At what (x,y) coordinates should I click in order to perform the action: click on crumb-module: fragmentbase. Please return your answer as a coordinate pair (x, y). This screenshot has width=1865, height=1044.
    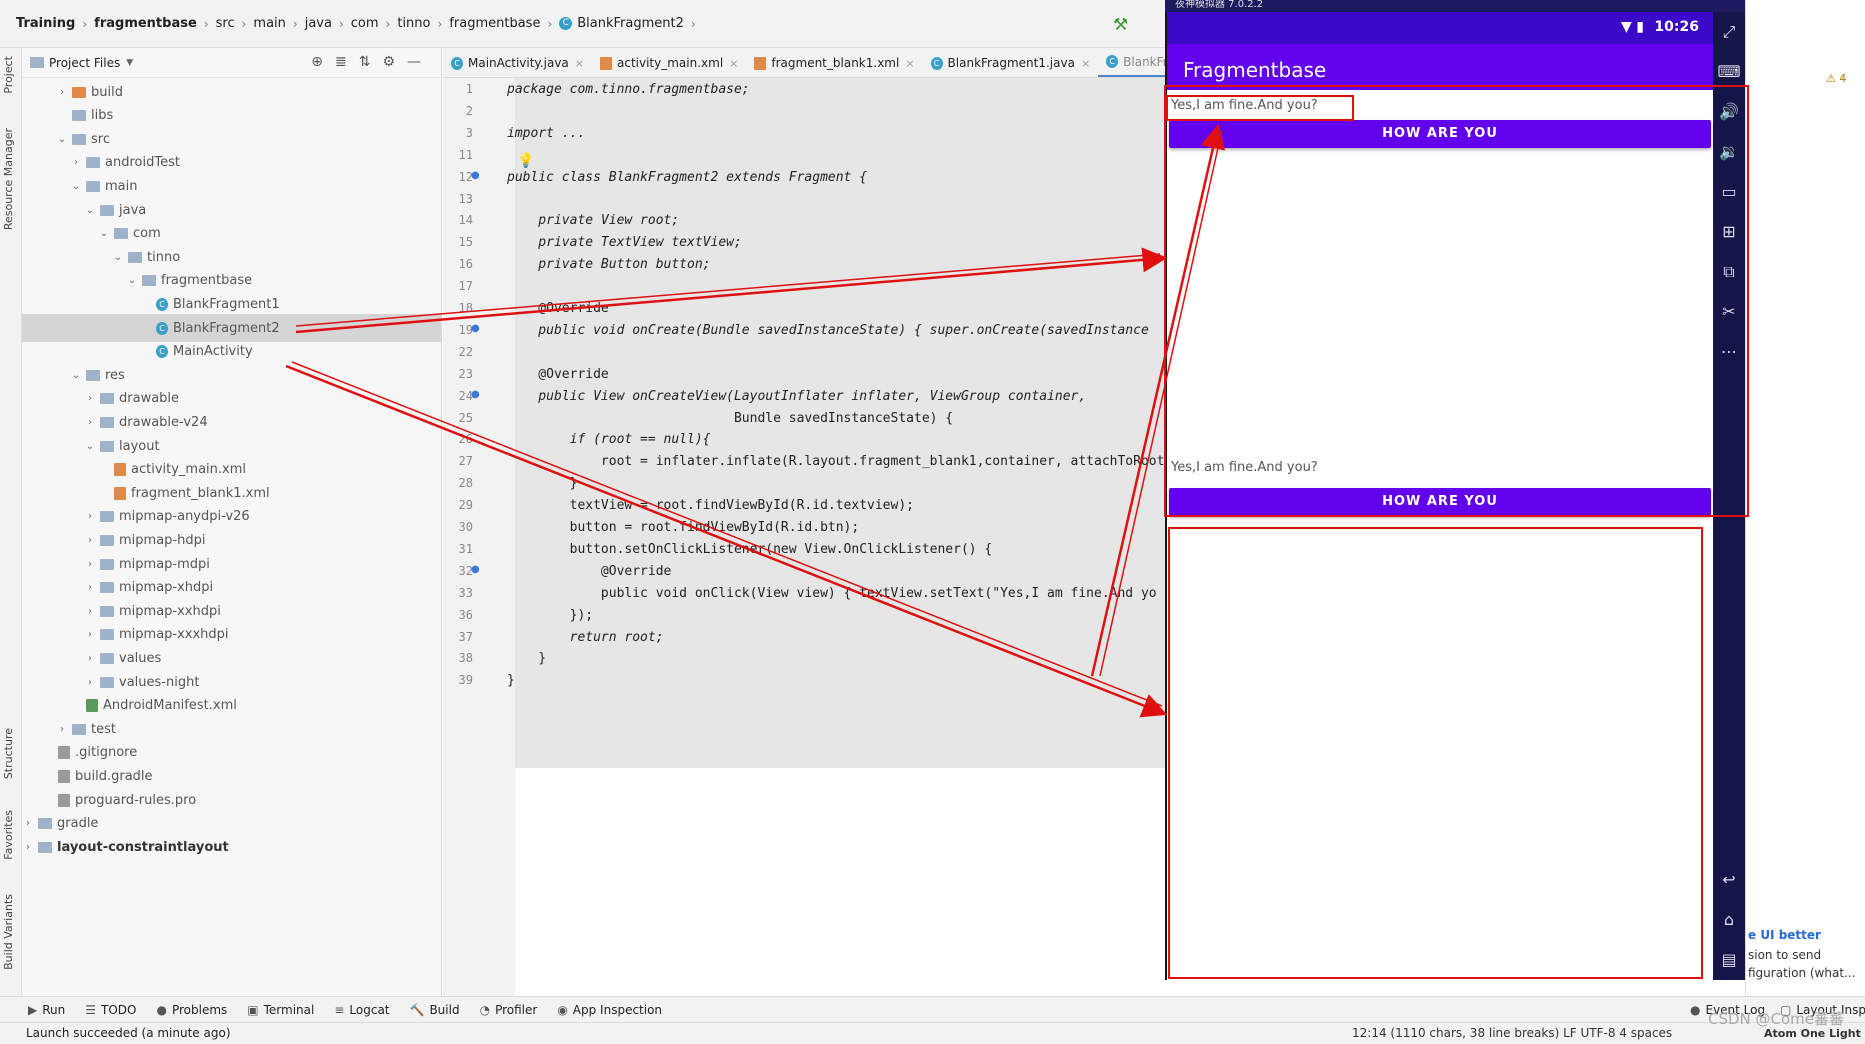
    Looking at the image, I should click on (145, 23).